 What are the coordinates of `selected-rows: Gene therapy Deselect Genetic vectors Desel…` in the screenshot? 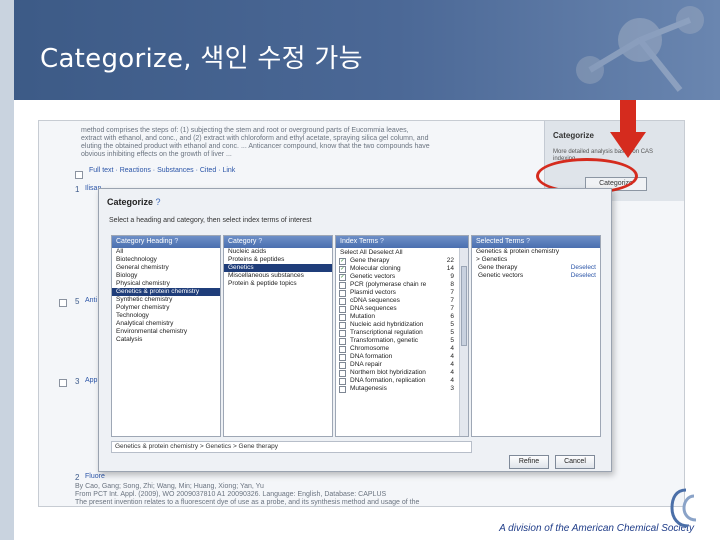 It's located at (536, 272).